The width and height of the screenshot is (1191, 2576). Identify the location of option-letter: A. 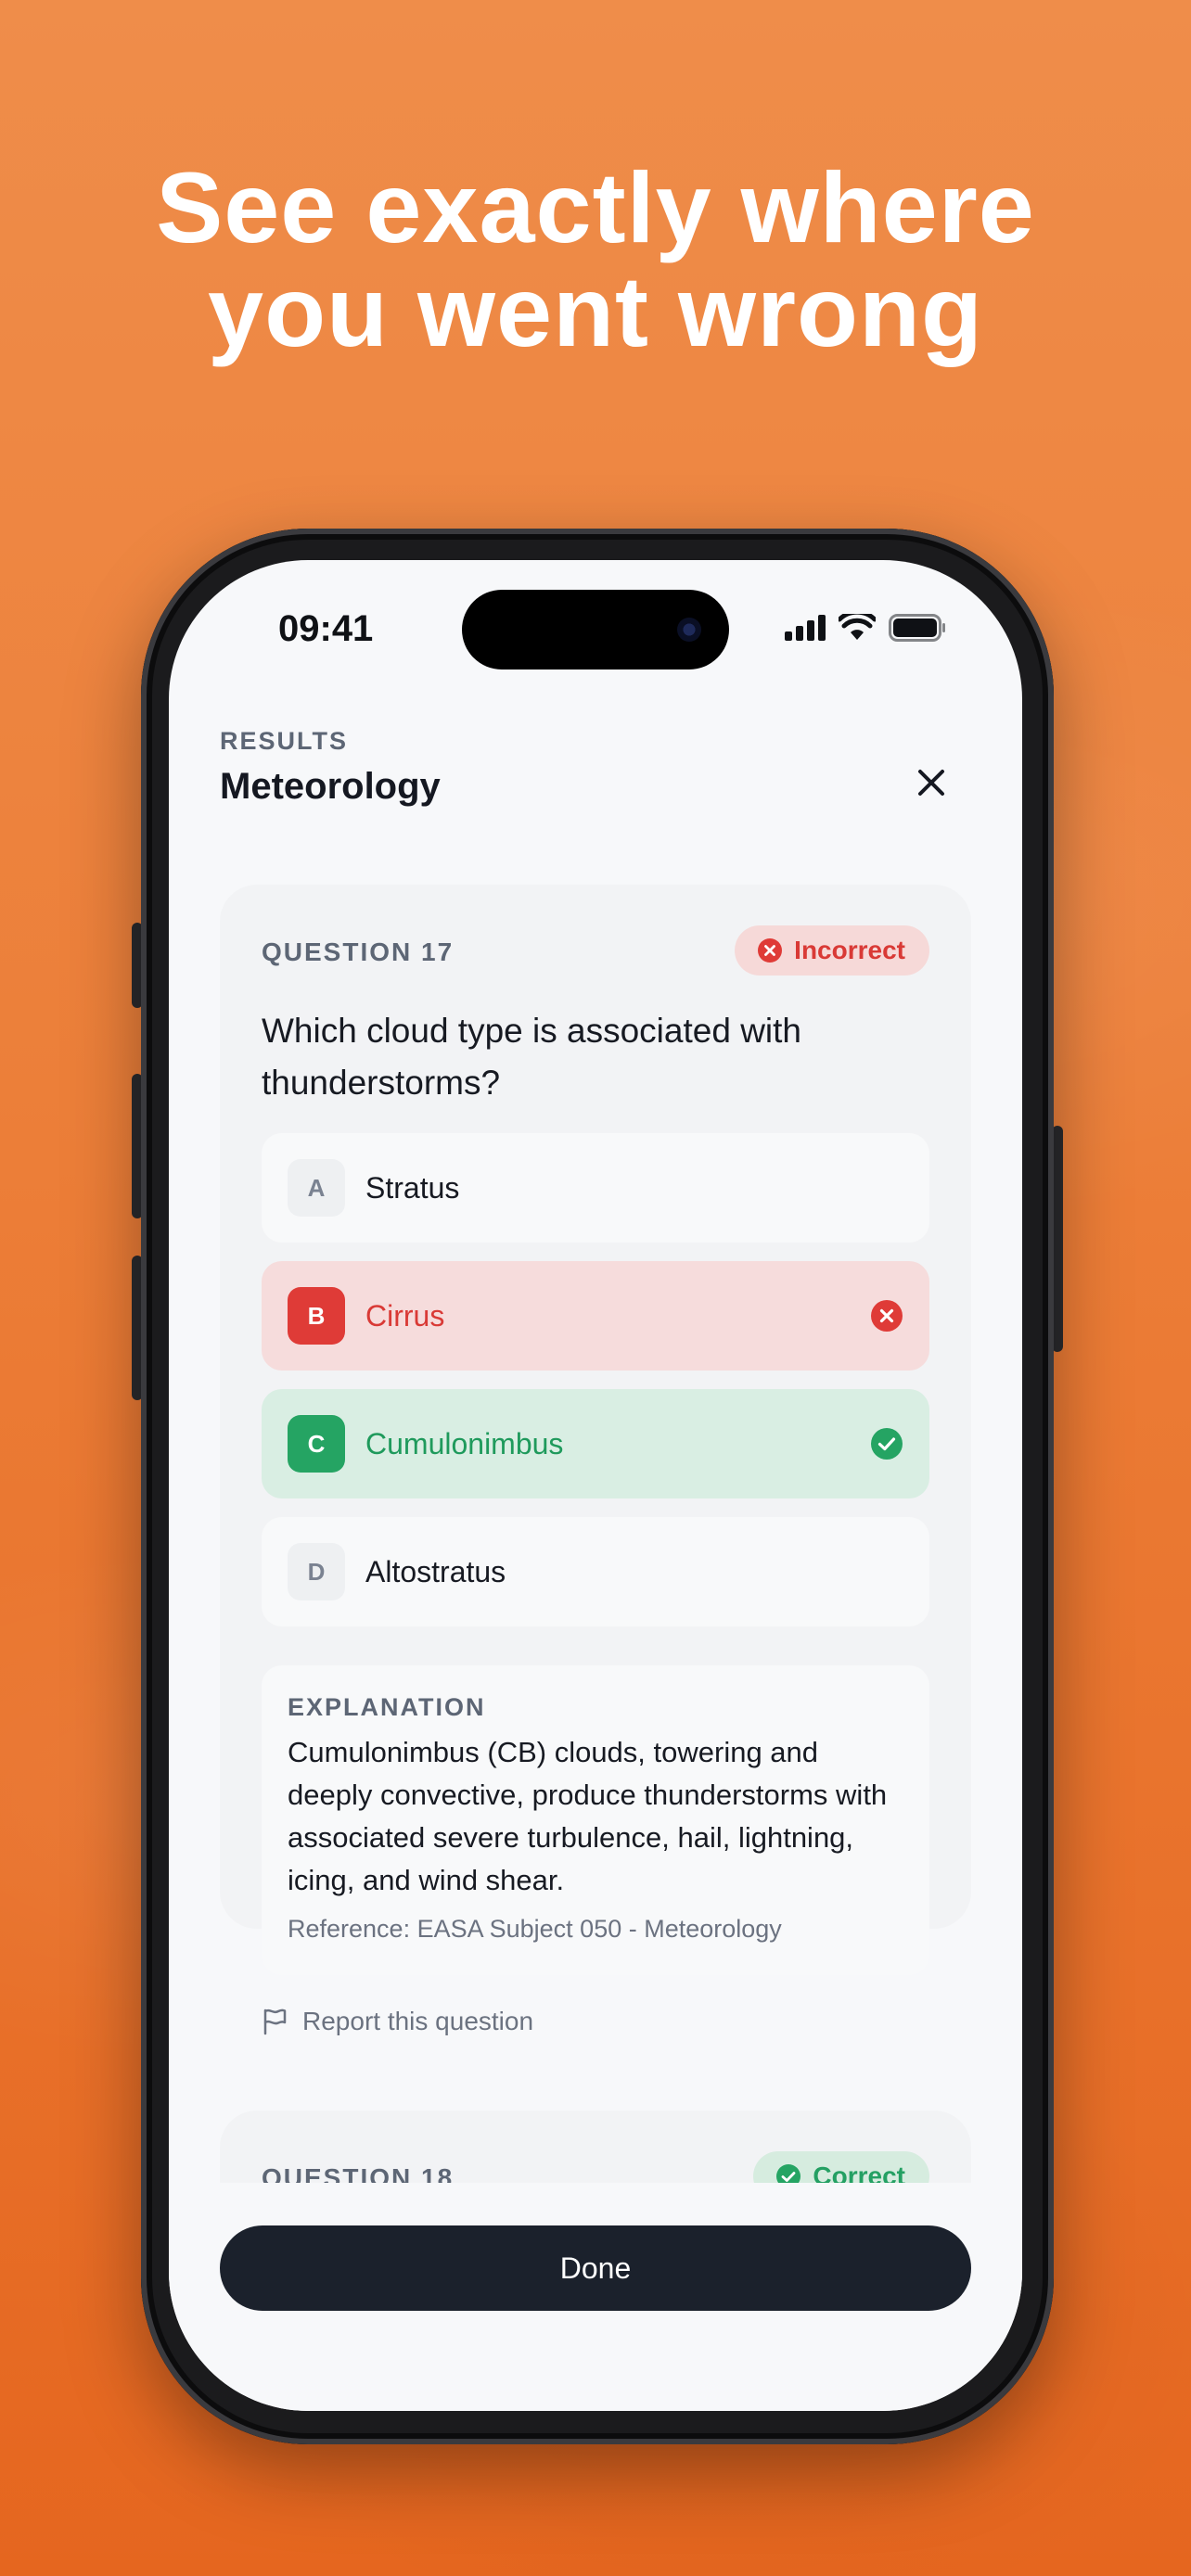
(316, 1188).